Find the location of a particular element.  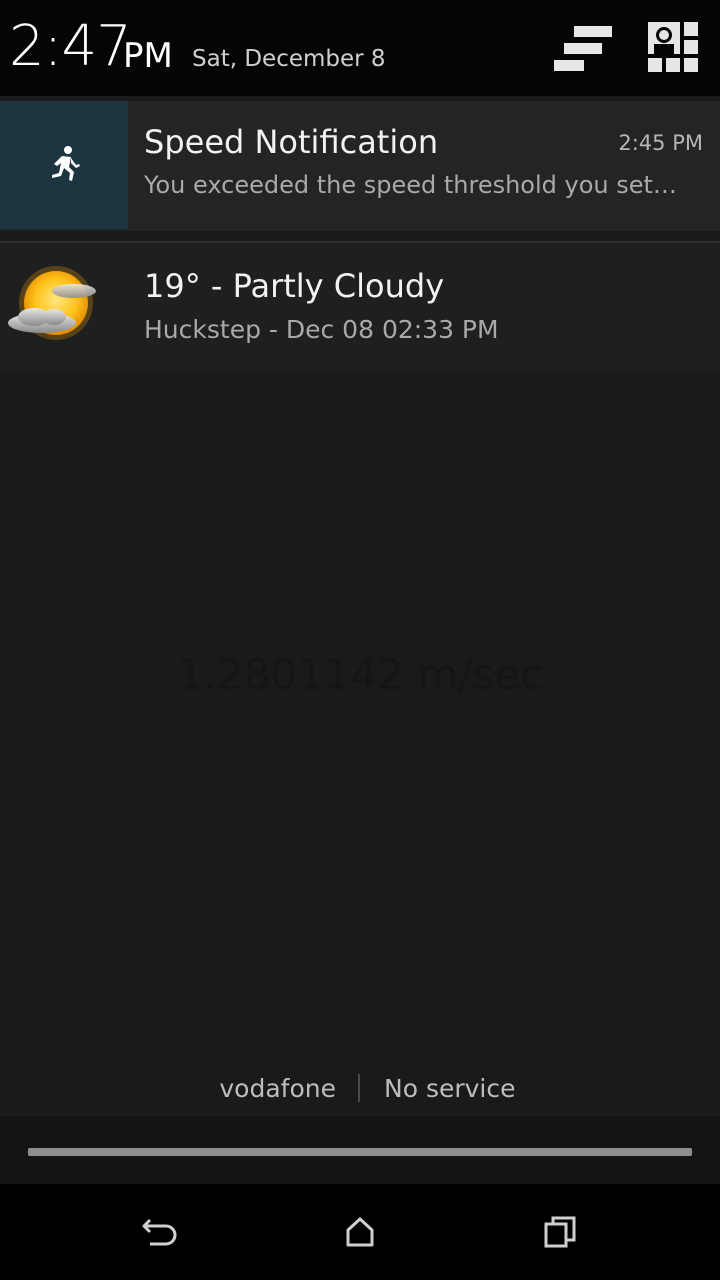

shade-handle-bar is located at coordinates (360, 1152).